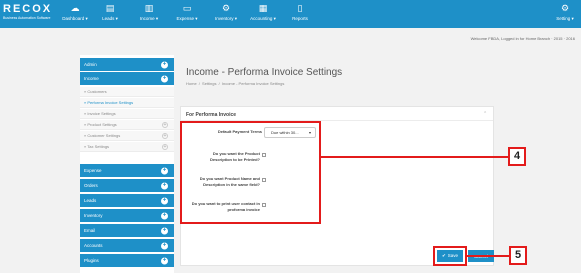  What do you see at coordinates (443, 255) in the screenshot?
I see `check-icon: ✔` at bounding box center [443, 255].